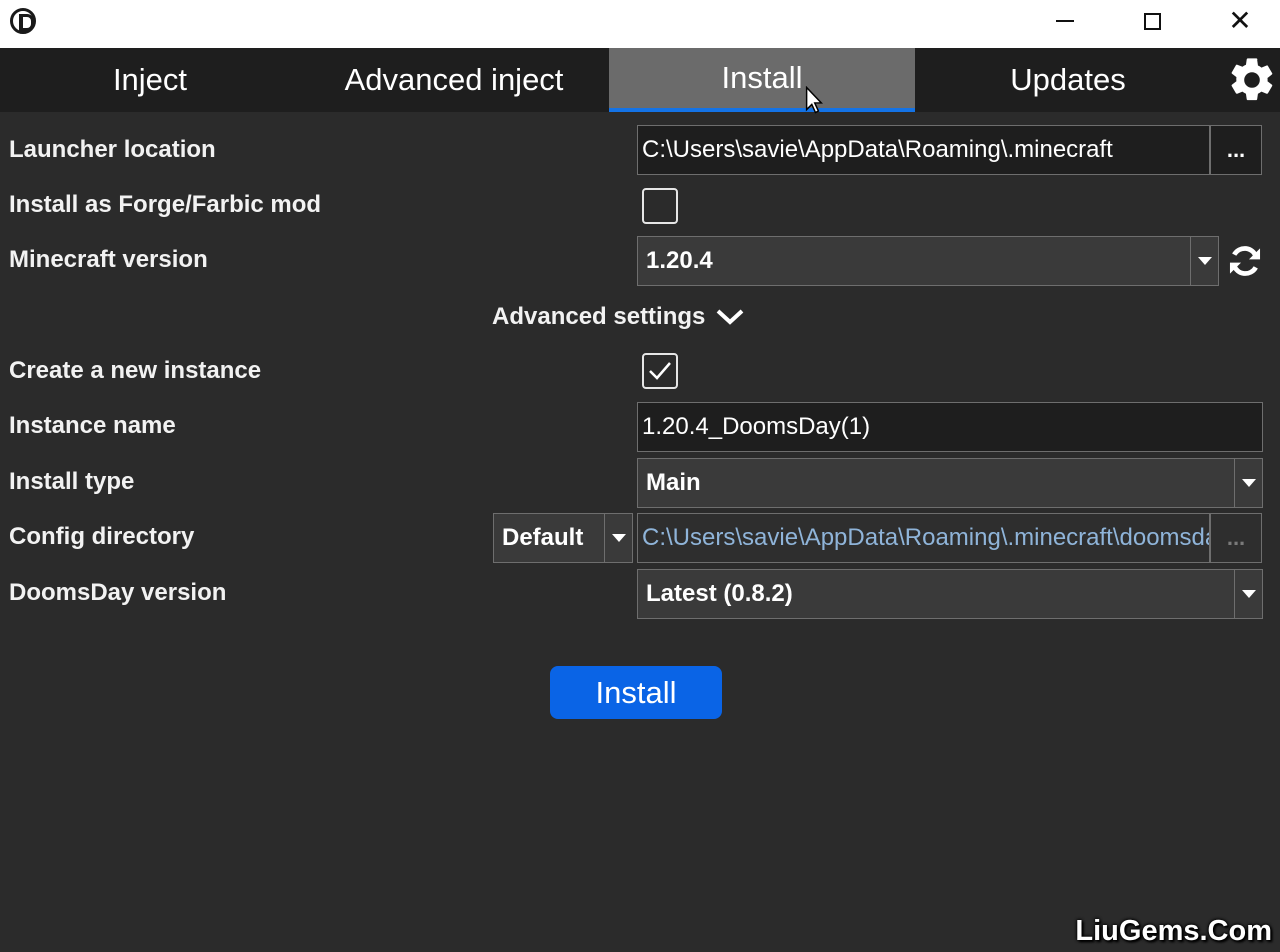 This screenshot has height=952, width=1280. What do you see at coordinates (762, 80) in the screenshot?
I see `tab-install: Install` at bounding box center [762, 80].